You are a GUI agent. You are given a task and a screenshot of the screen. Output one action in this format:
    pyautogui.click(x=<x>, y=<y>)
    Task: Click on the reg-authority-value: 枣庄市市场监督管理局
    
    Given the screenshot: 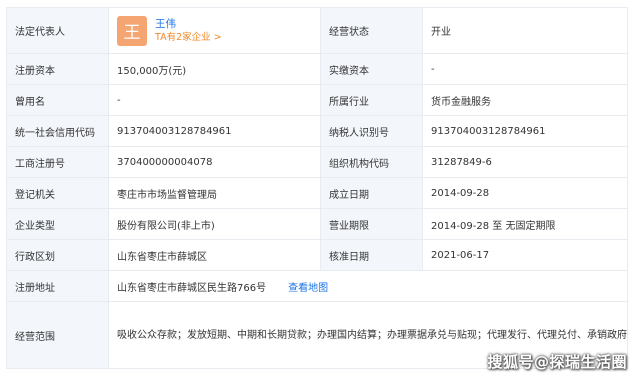 What is the action you would take?
    pyautogui.click(x=214, y=193)
    